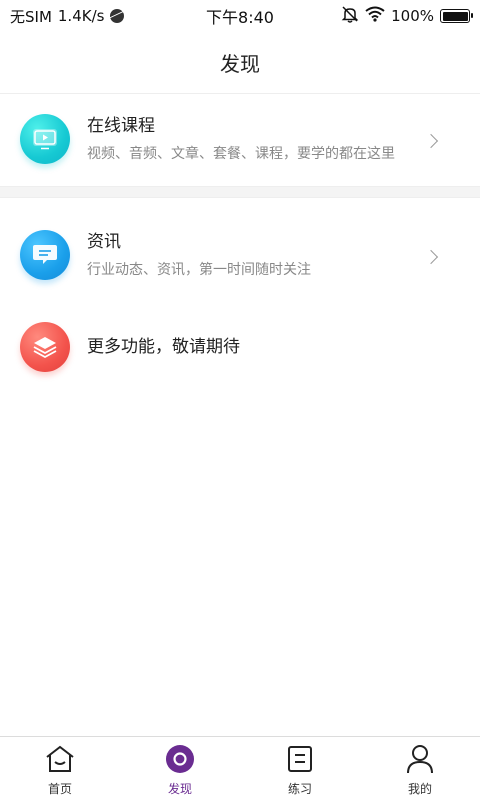 The image size is (480, 800). What do you see at coordinates (45, 347) in the screenshot?
I see `layers-icon` at bounding box center [45, 347].